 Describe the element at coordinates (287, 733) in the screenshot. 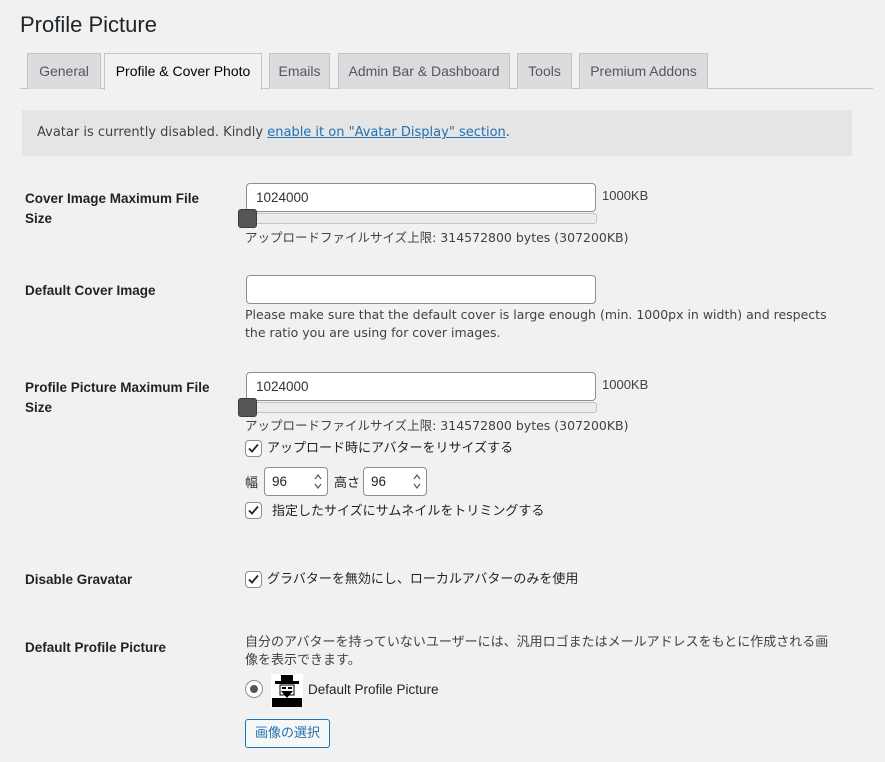

I see `select-image-button: 画像の選択` at that location.